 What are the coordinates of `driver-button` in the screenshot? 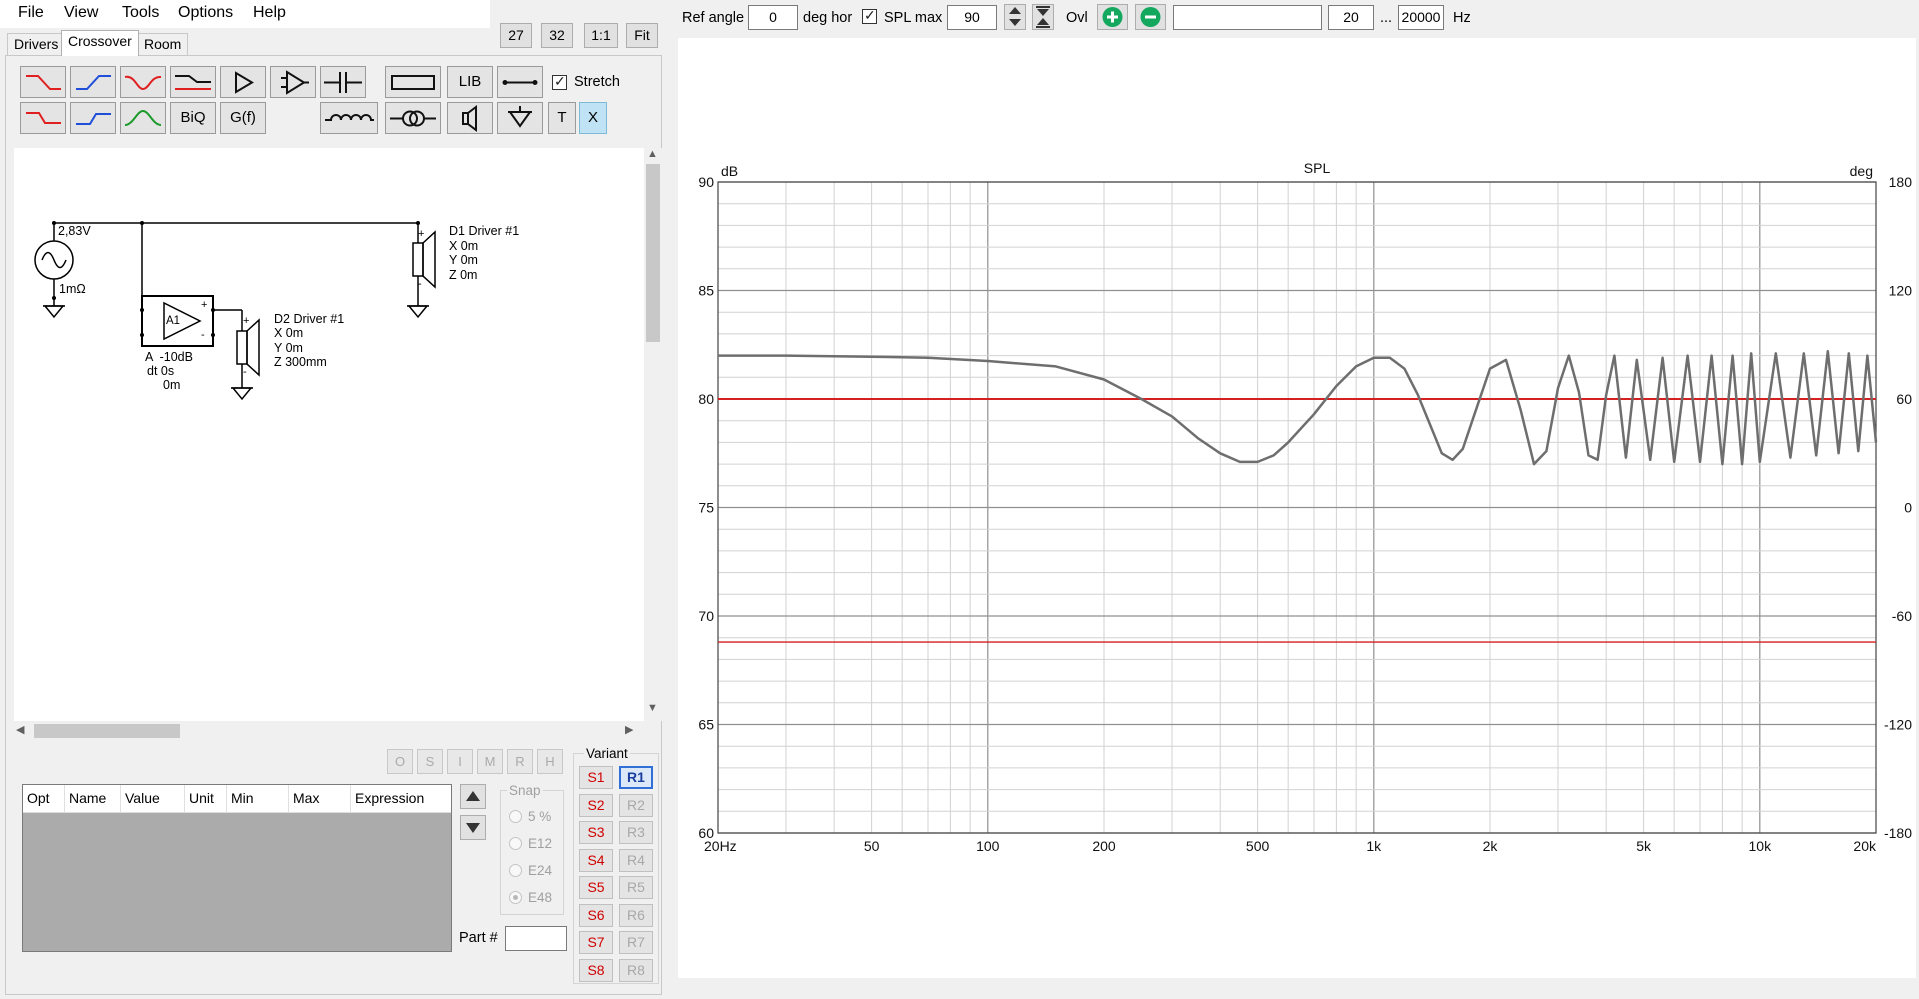 It's located at (470, 118).